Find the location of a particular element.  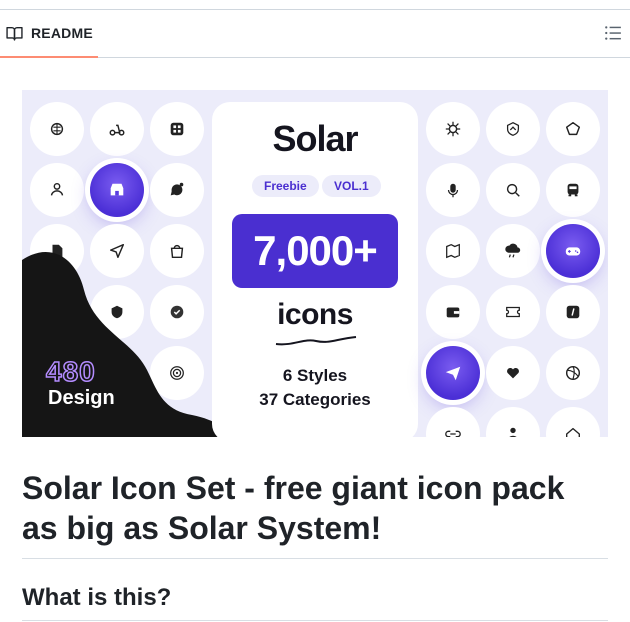

hearts-icon is located at coordinates (513, 373).